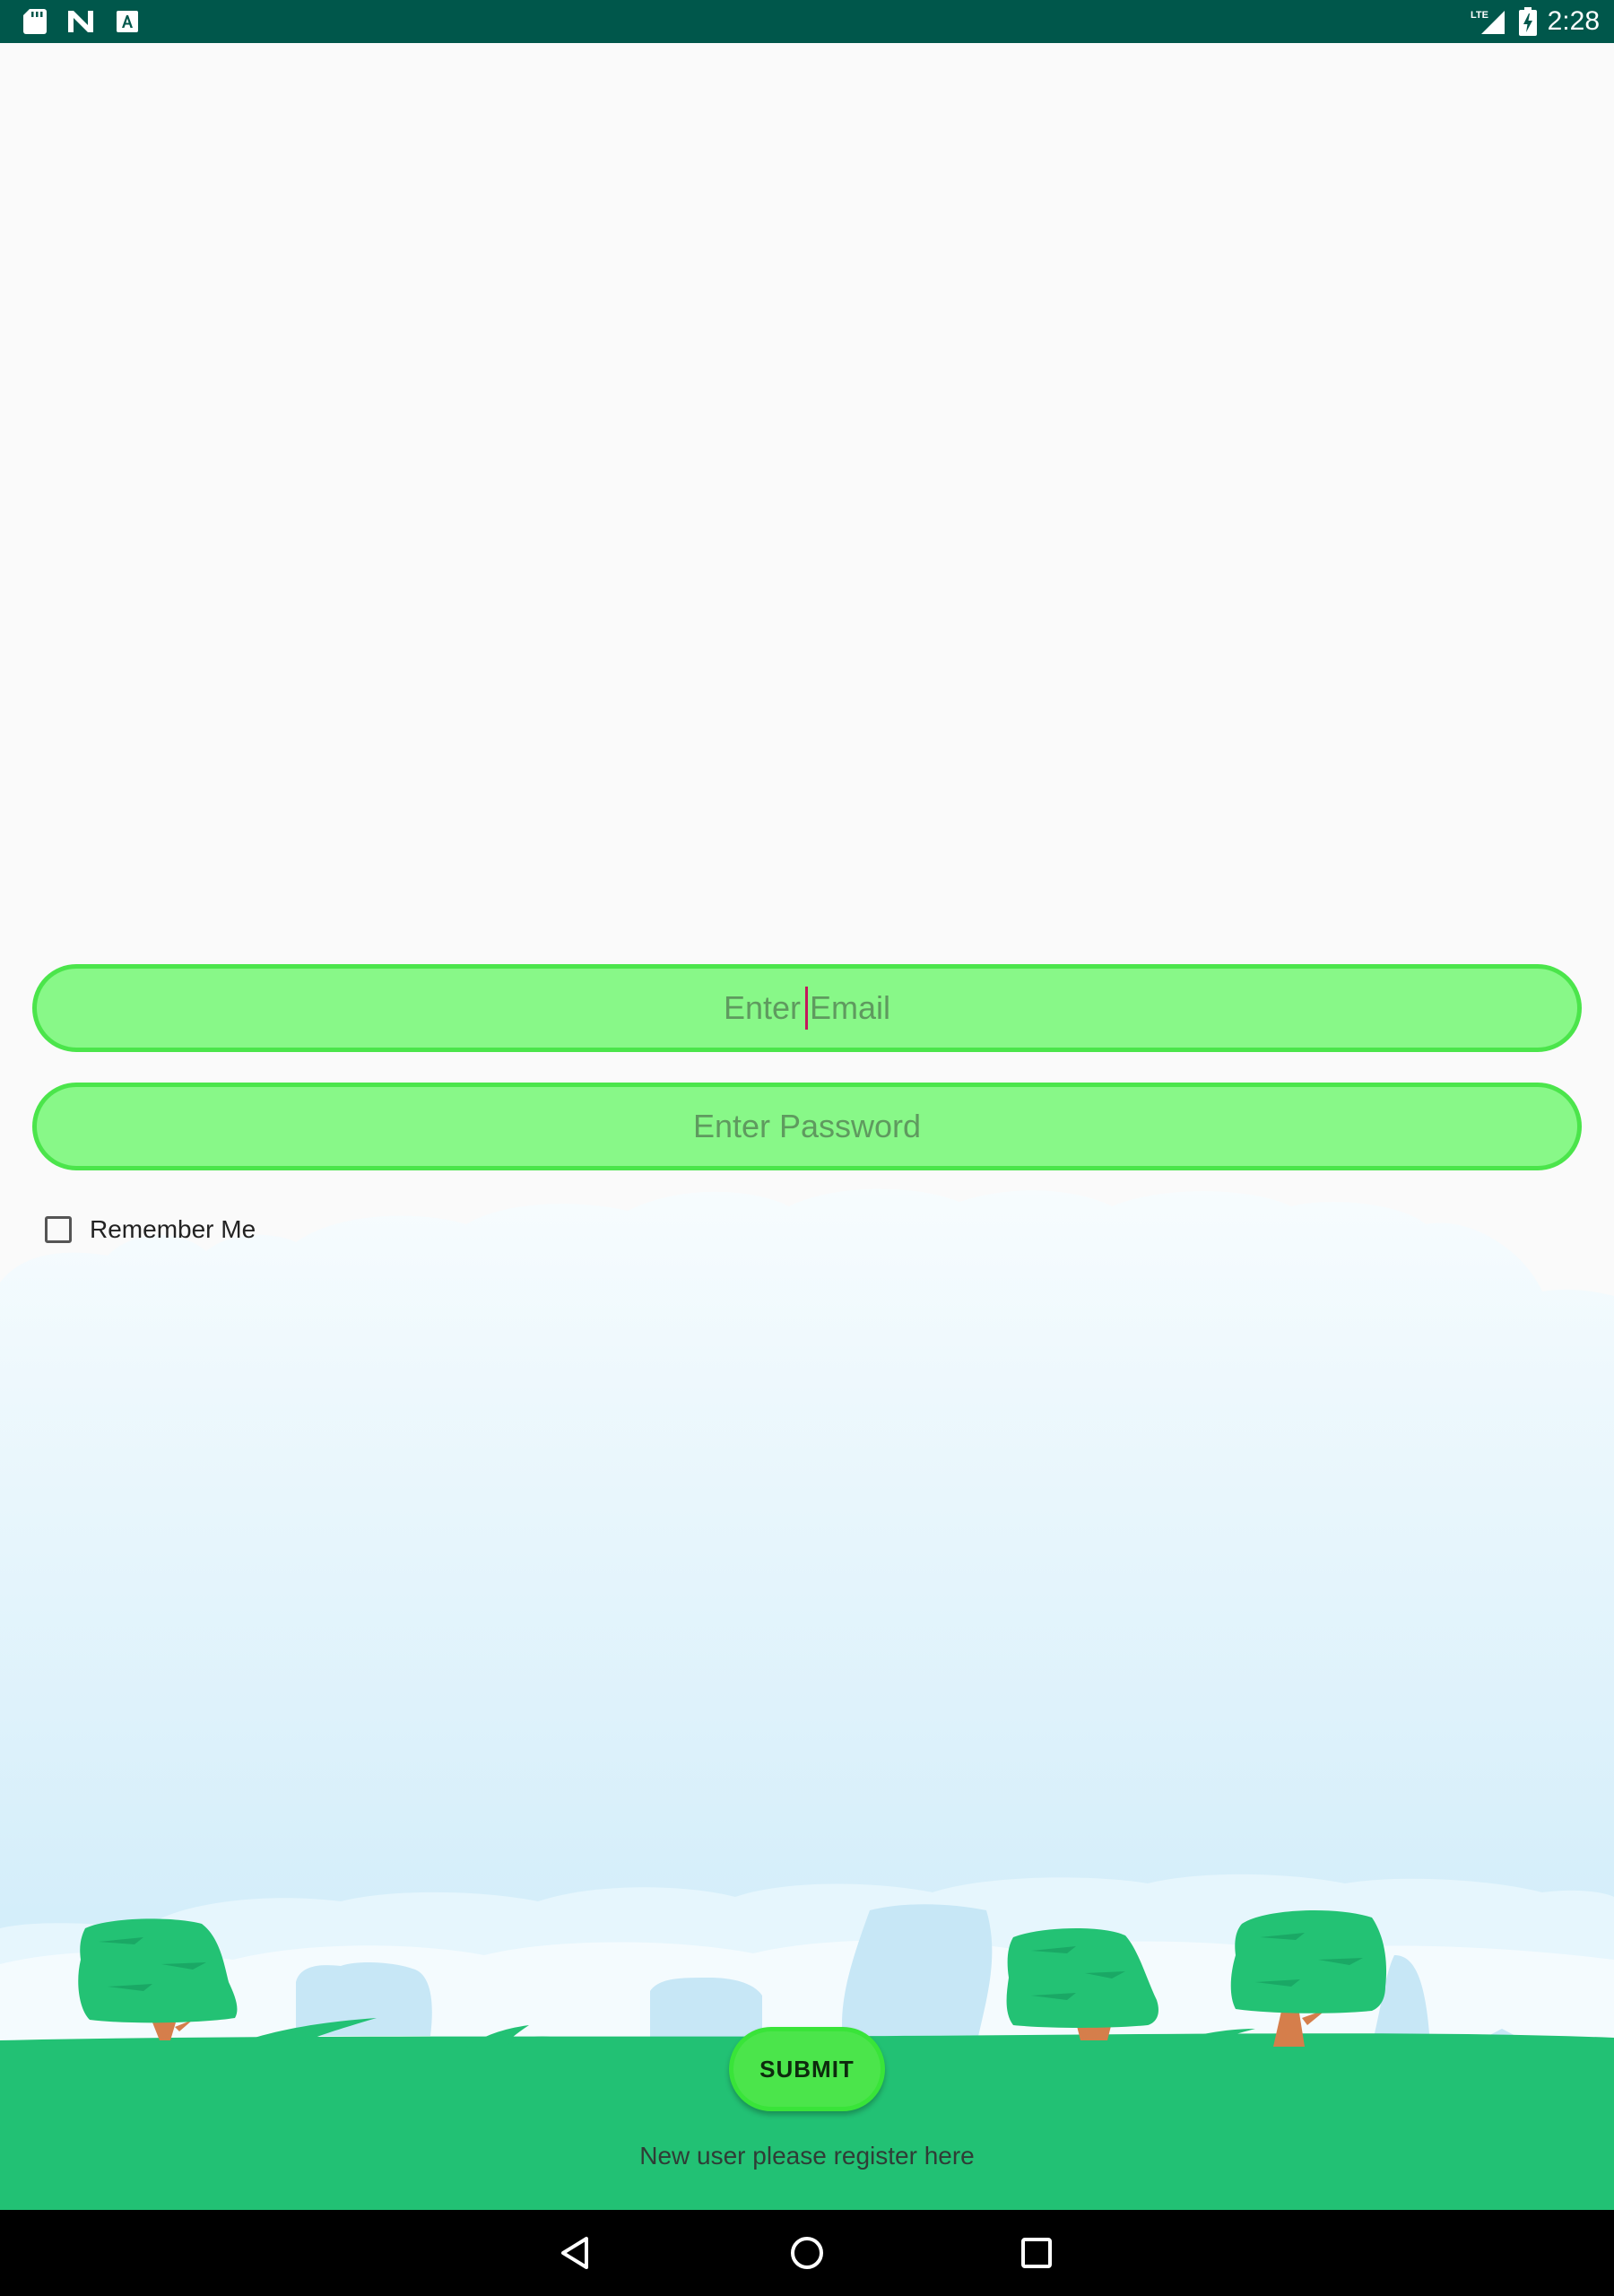 The image size is (1614, 2296). I want to click on back-icon, so click(577, 2252).